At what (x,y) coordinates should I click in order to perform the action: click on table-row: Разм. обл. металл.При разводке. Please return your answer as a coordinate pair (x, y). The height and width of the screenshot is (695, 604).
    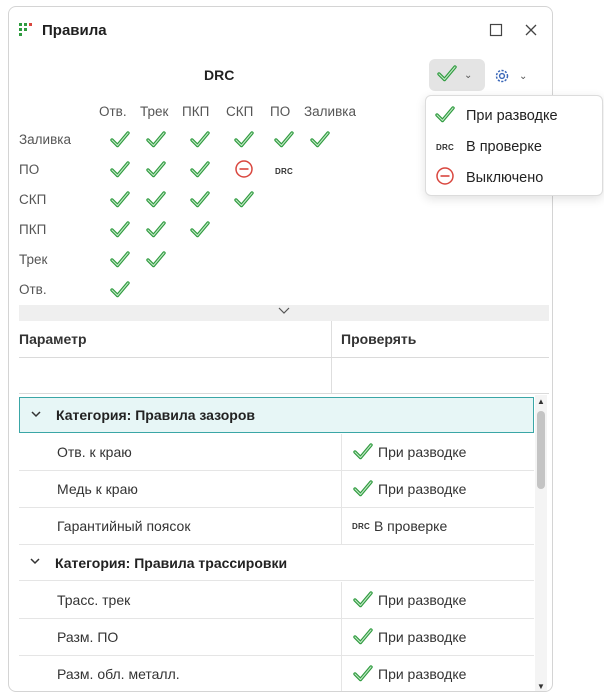
    Looking at the image, I should click on (276, 674).